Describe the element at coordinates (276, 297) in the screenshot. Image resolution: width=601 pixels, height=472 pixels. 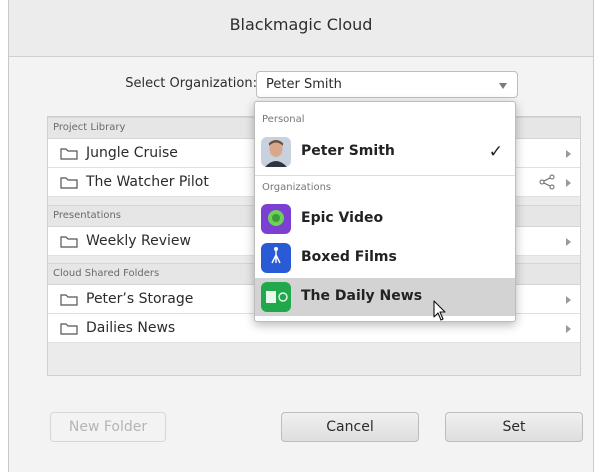
I see `daily-news-logo-icon` at that location.